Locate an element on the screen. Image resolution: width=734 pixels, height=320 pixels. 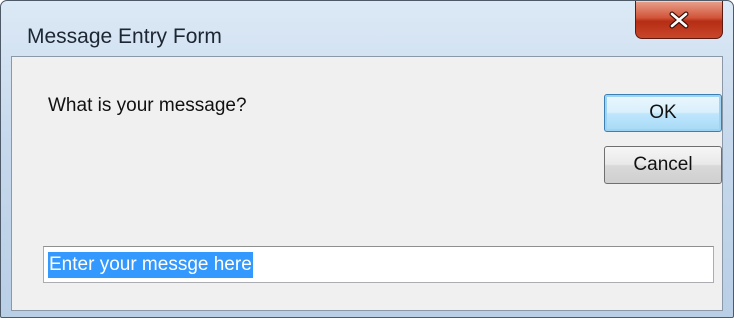
message-input: Enter your messge here is located at coordinates (378, 264).